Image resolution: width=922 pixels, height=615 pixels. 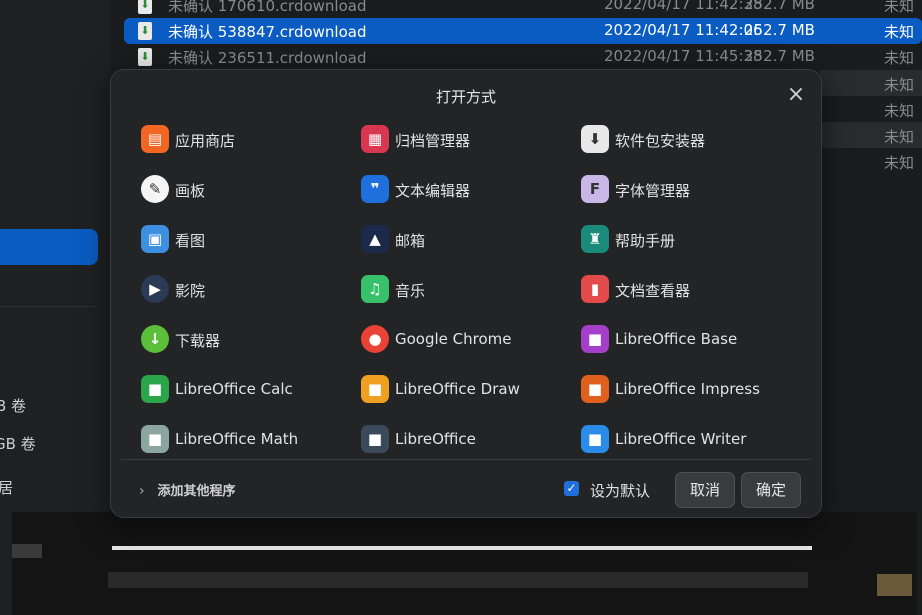 I want to click on file-name: 未确认 538847.crdownload, so click(x=267, y=32).